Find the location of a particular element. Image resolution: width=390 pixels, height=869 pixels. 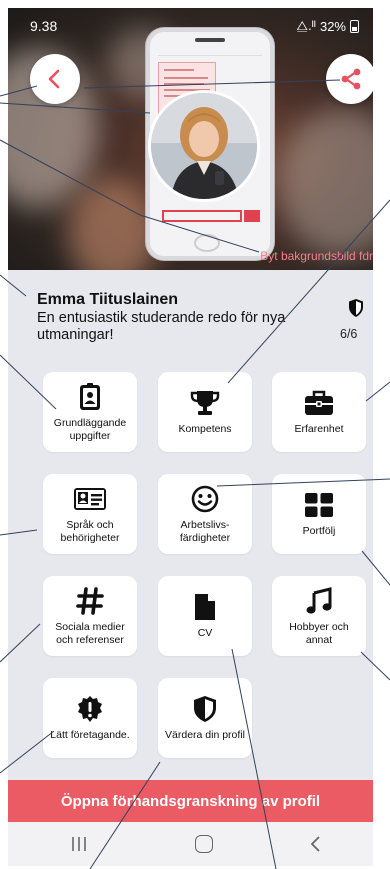

tile-cv: CV is located at coordinates (205, 616).